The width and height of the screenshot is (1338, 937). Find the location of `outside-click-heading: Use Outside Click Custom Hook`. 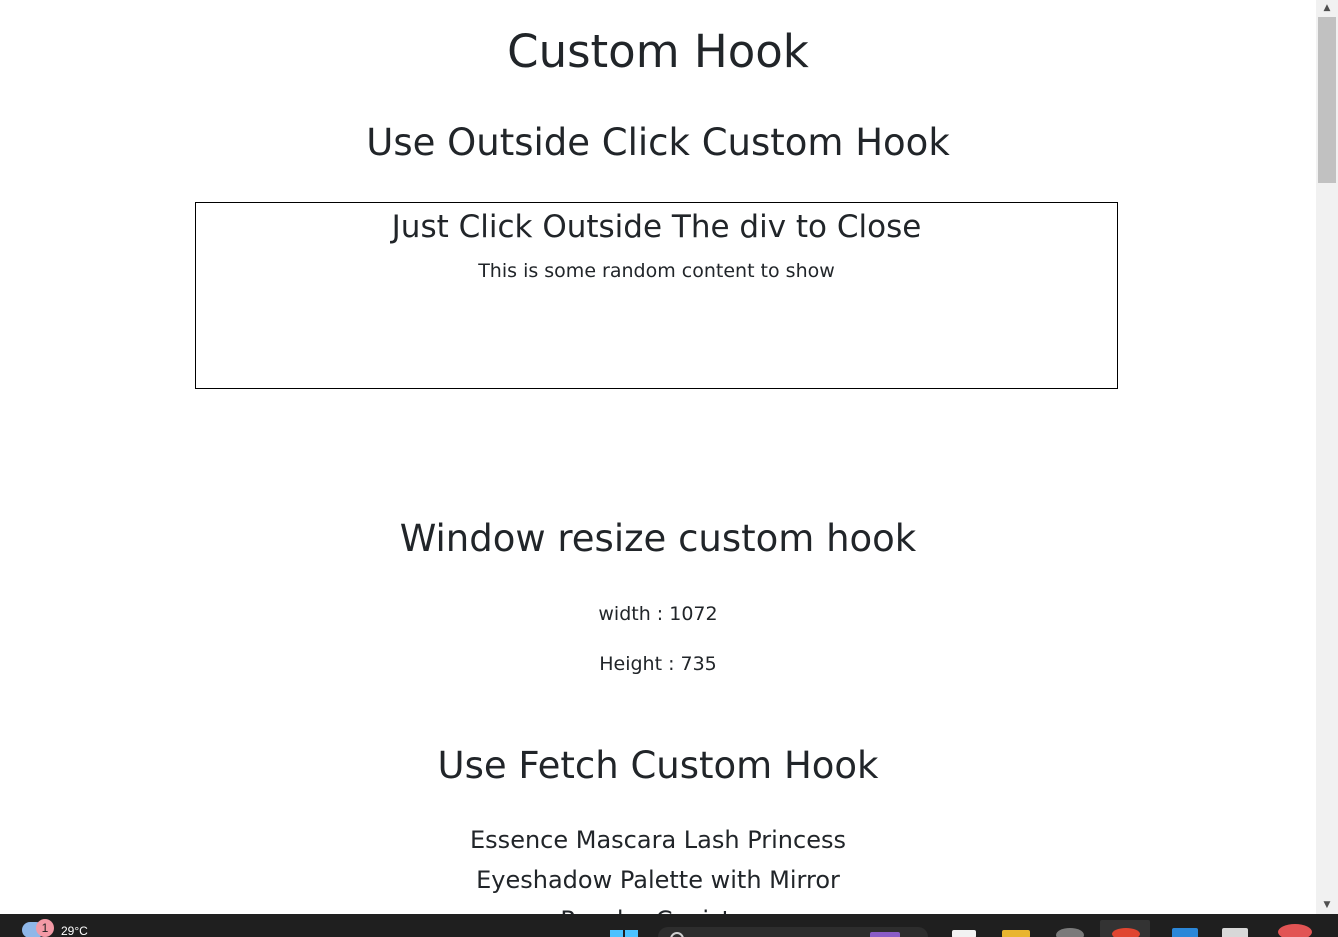

outside-click-heading: Use Outside Click Custom Hook is located at coordinates (658, 142).